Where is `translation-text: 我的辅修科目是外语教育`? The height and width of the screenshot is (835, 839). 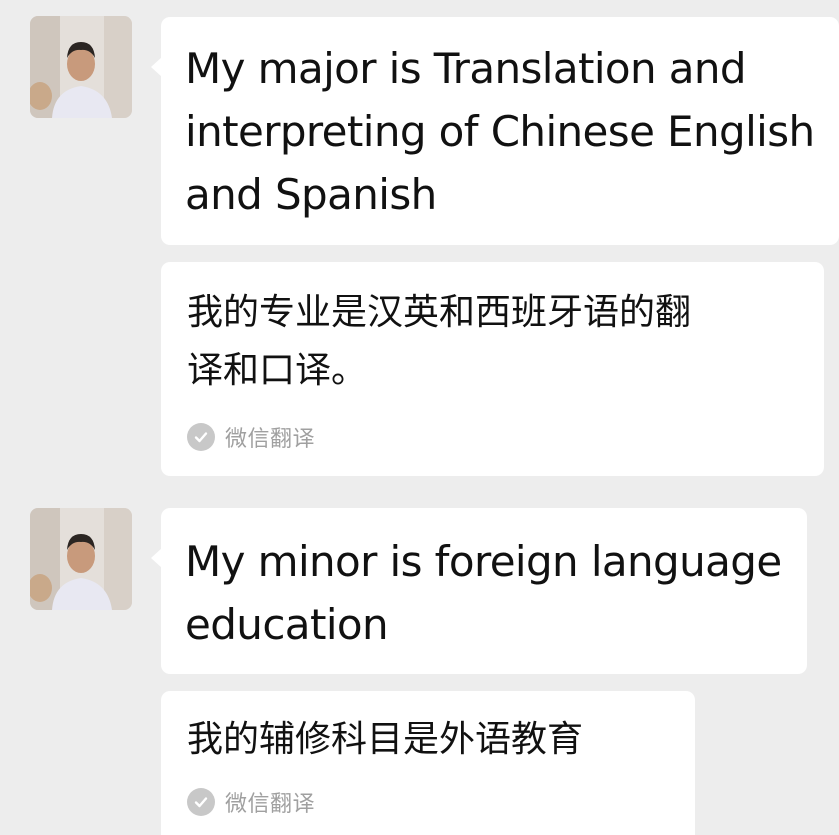
translation-text: 我的辅修科目是外语教育 is located at coordinates (385, 739).